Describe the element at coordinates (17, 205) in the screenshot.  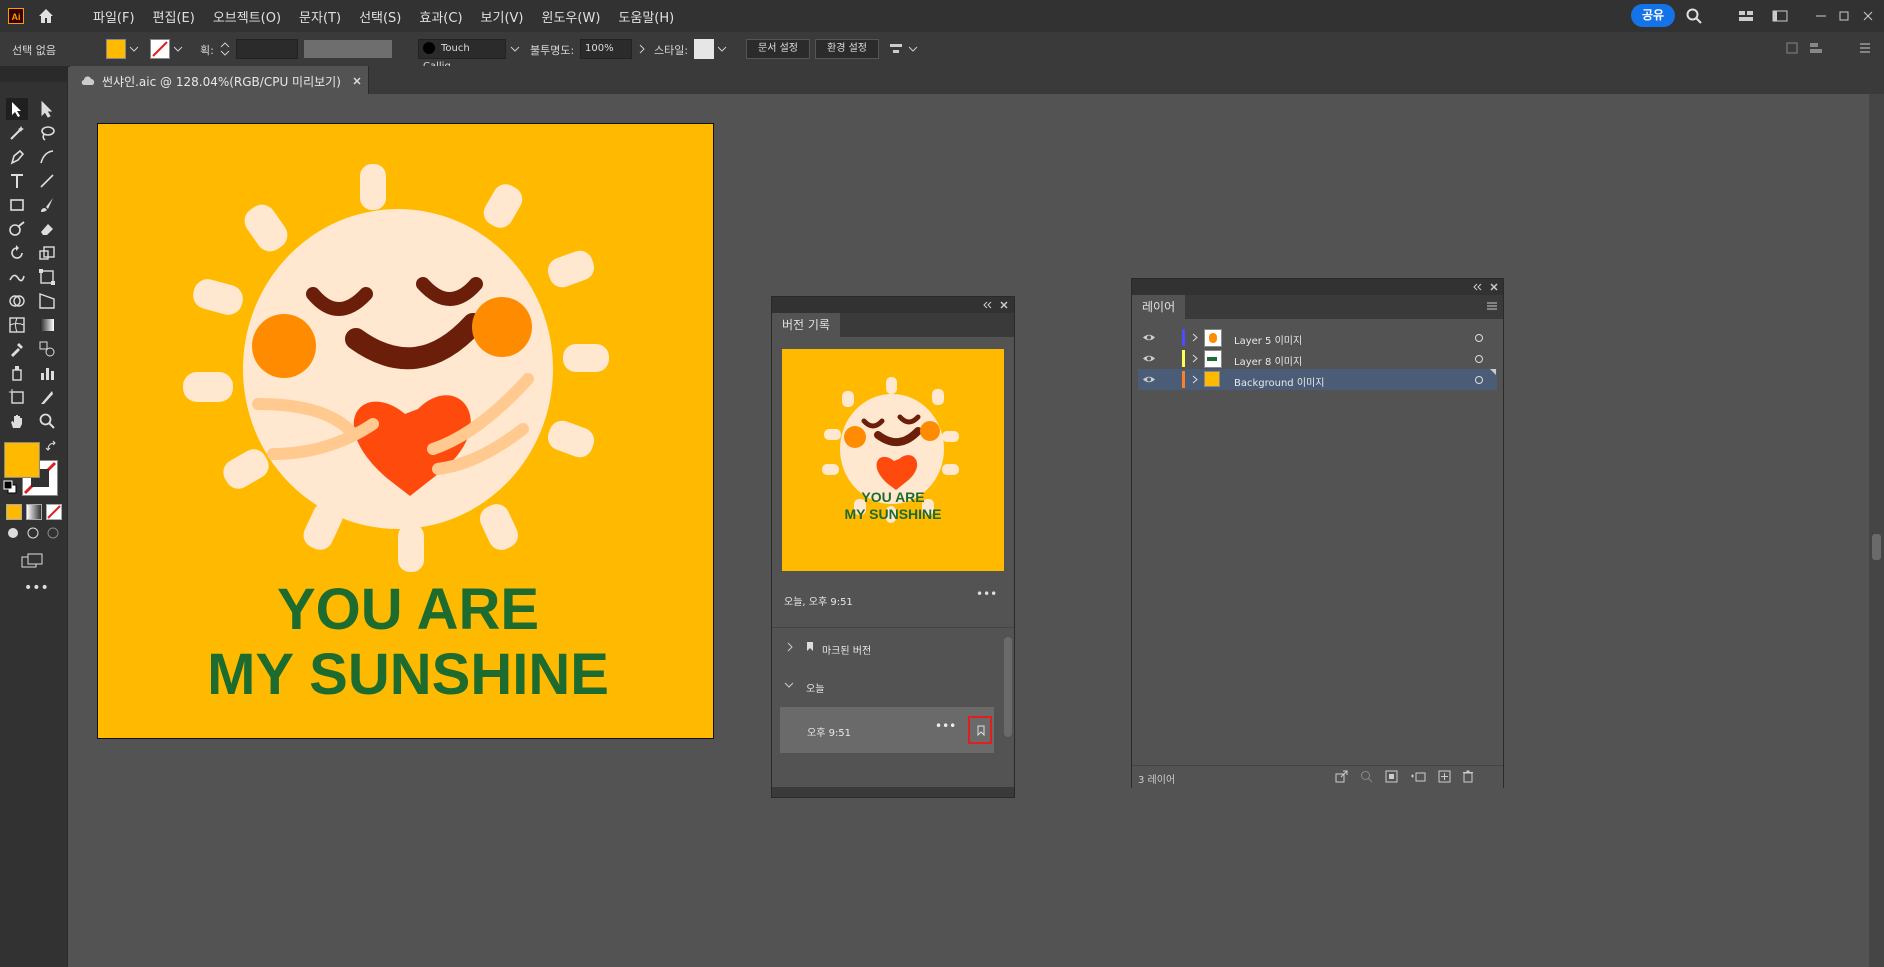
I see `rectangle-tool` at that location.